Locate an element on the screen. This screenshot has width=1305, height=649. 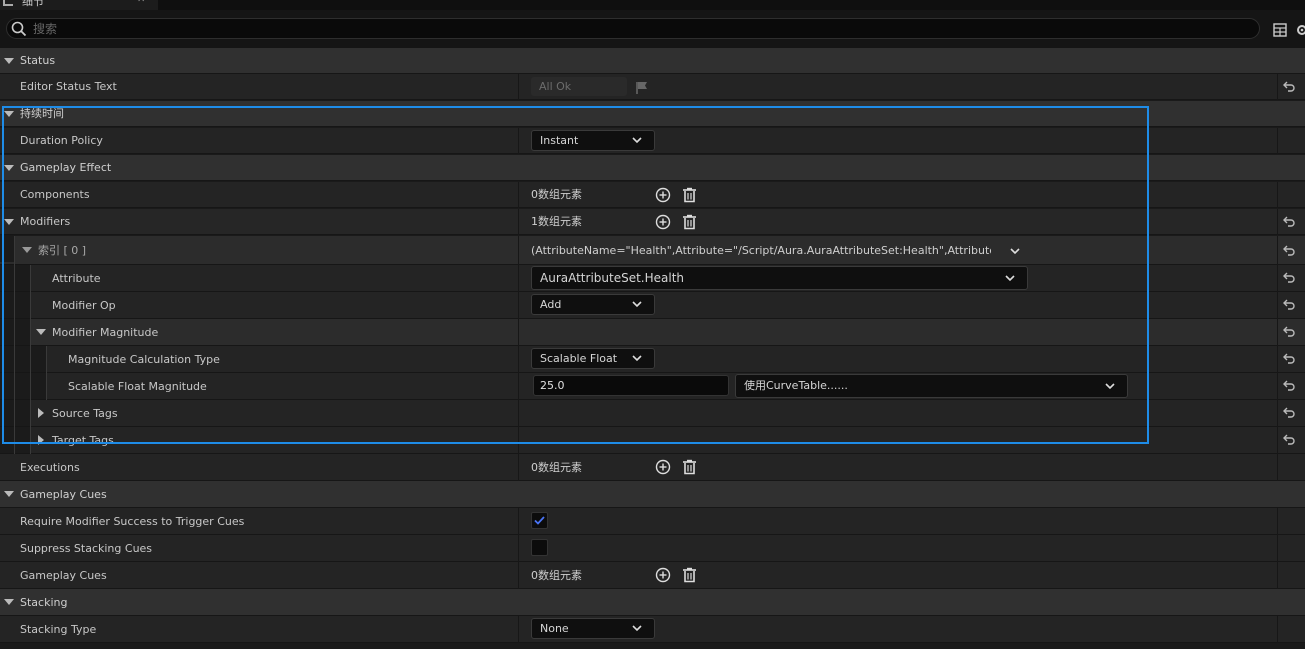
row-target-tags: Target Tags is located at coordinates (652, 440).